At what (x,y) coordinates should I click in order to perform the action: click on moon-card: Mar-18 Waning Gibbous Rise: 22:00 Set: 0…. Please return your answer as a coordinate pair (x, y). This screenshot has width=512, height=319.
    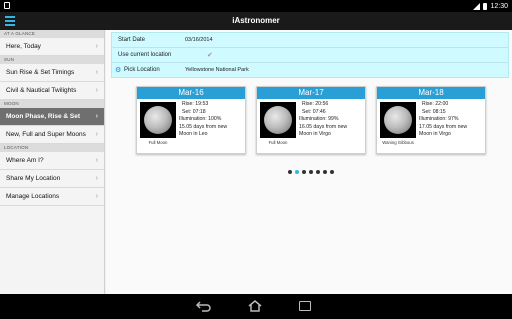
    Looking at the image, I should click on (431, 120).